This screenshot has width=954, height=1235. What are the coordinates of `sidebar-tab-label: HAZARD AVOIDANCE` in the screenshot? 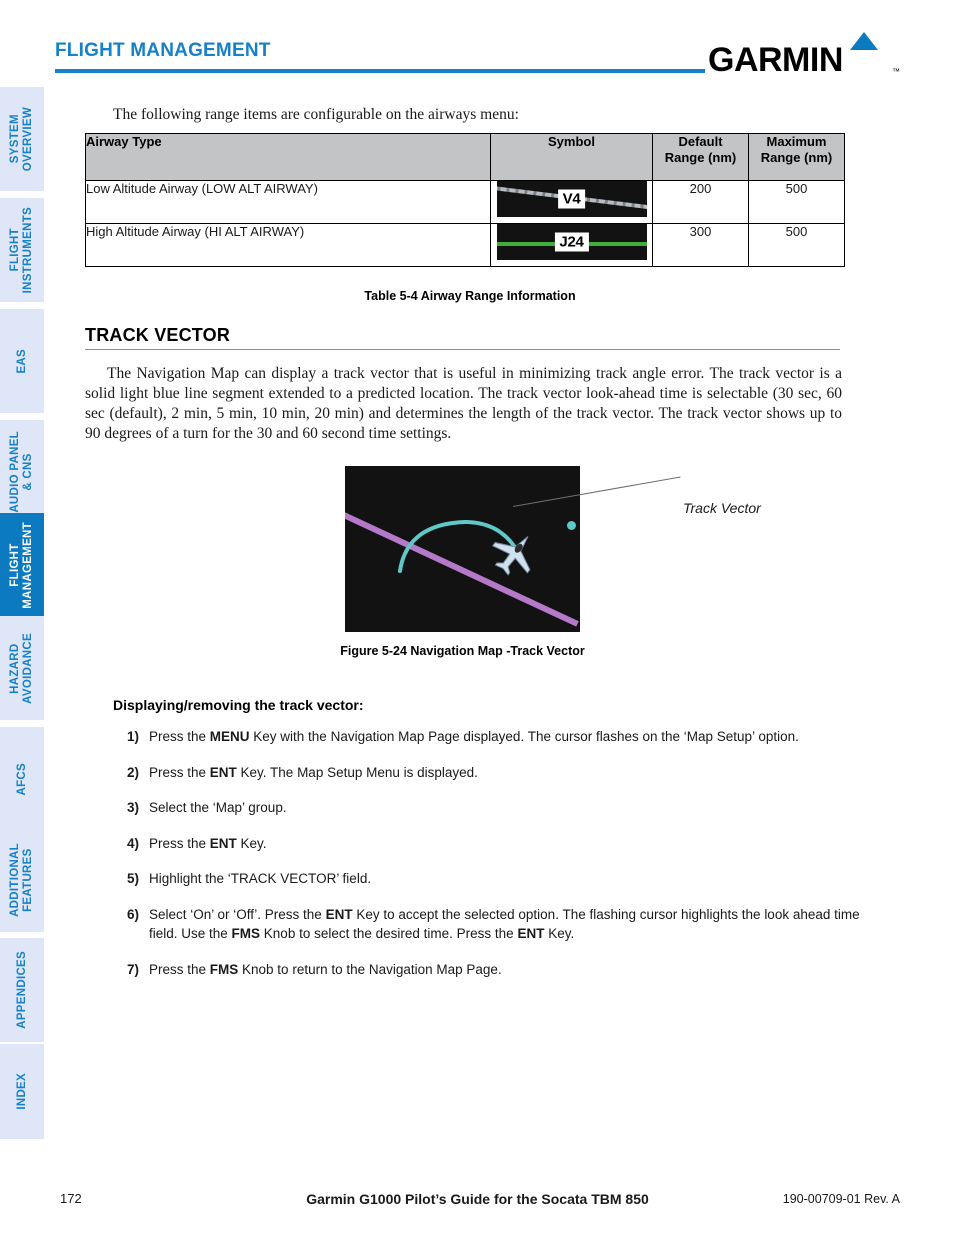 It's located at (21, 668).